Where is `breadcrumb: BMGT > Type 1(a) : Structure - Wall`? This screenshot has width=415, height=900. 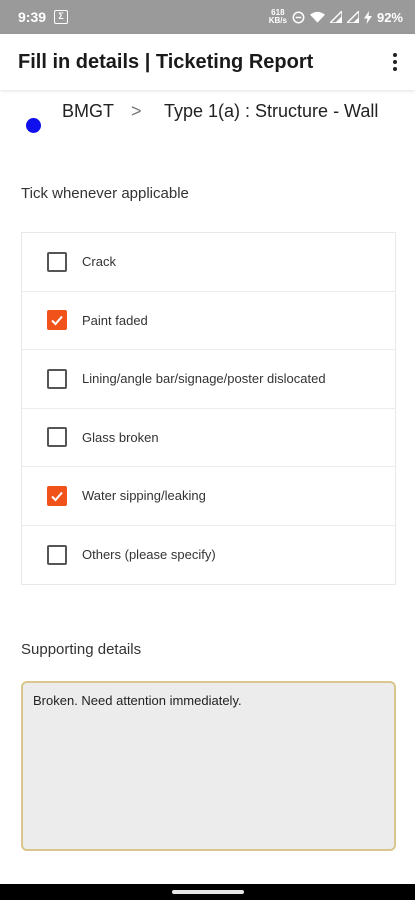 breadcrumb: BMGT > Type 1(a) : Structure - Wall is located at coordinates (207, 116).